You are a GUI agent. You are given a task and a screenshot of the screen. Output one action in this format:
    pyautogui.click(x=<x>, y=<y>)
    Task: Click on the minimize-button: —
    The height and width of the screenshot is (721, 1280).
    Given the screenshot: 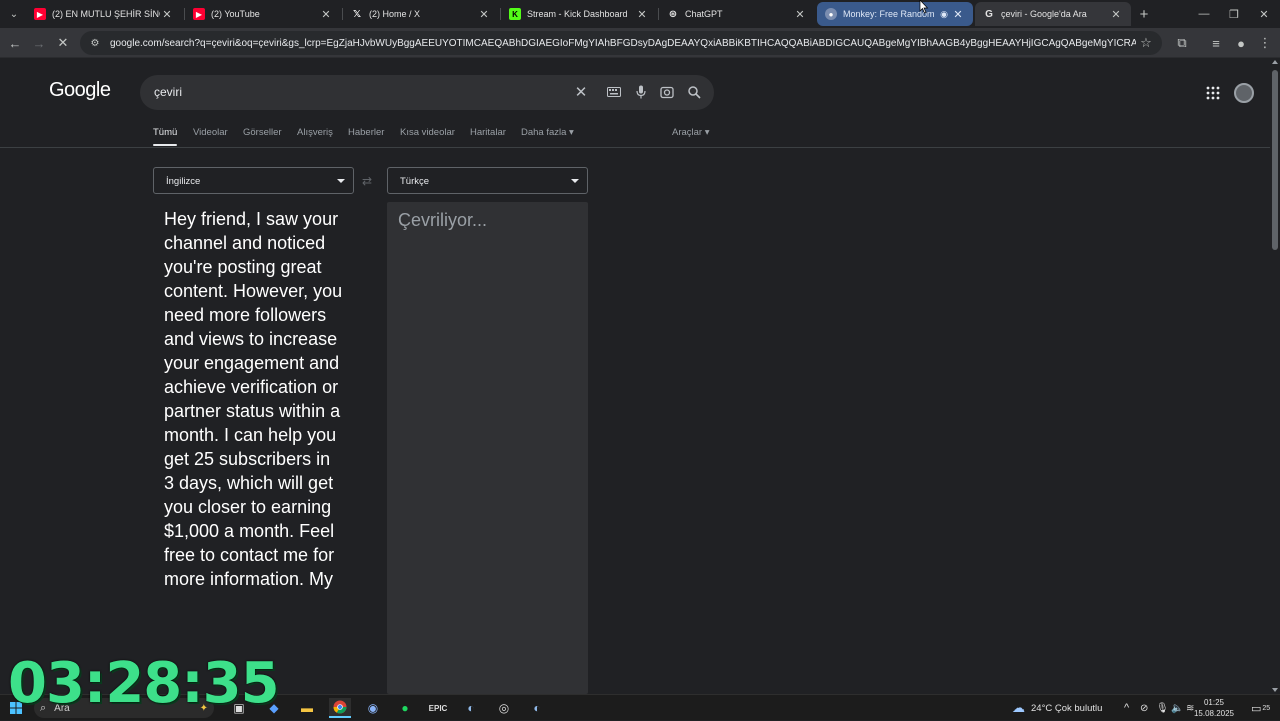 What is the action you would take?
    pyautogui.click(x=1204, y=14)
    